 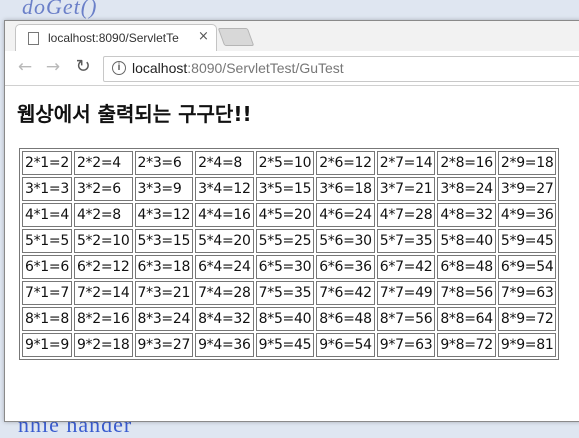 I want to click on table-cell: 6*6=36, so click(x=345, y=267).